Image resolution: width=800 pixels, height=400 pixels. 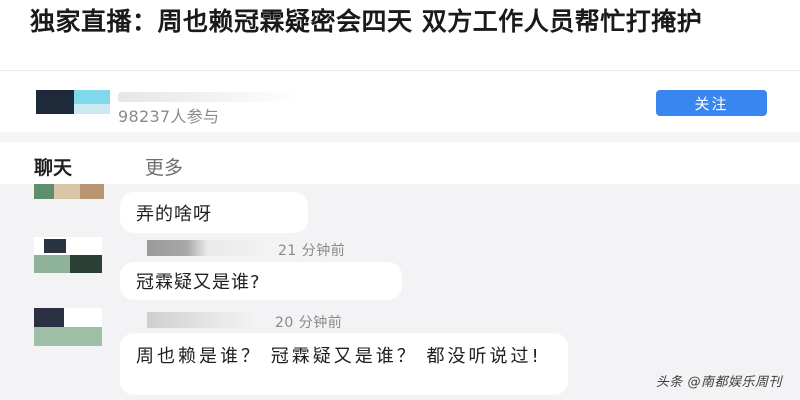 What do you see at coordinates (169, 116) in the screenshot?
I see `participants-count: 98237人参与` at bounding box center [169, 116].